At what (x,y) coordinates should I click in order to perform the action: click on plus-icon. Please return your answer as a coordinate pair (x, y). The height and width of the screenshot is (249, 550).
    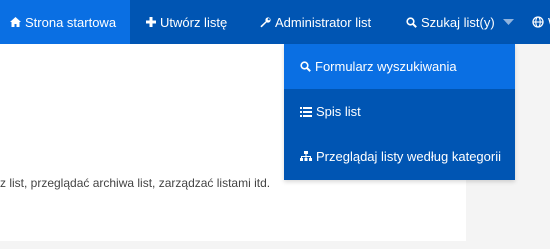
    Looking at the image, I should click on (151, 22).